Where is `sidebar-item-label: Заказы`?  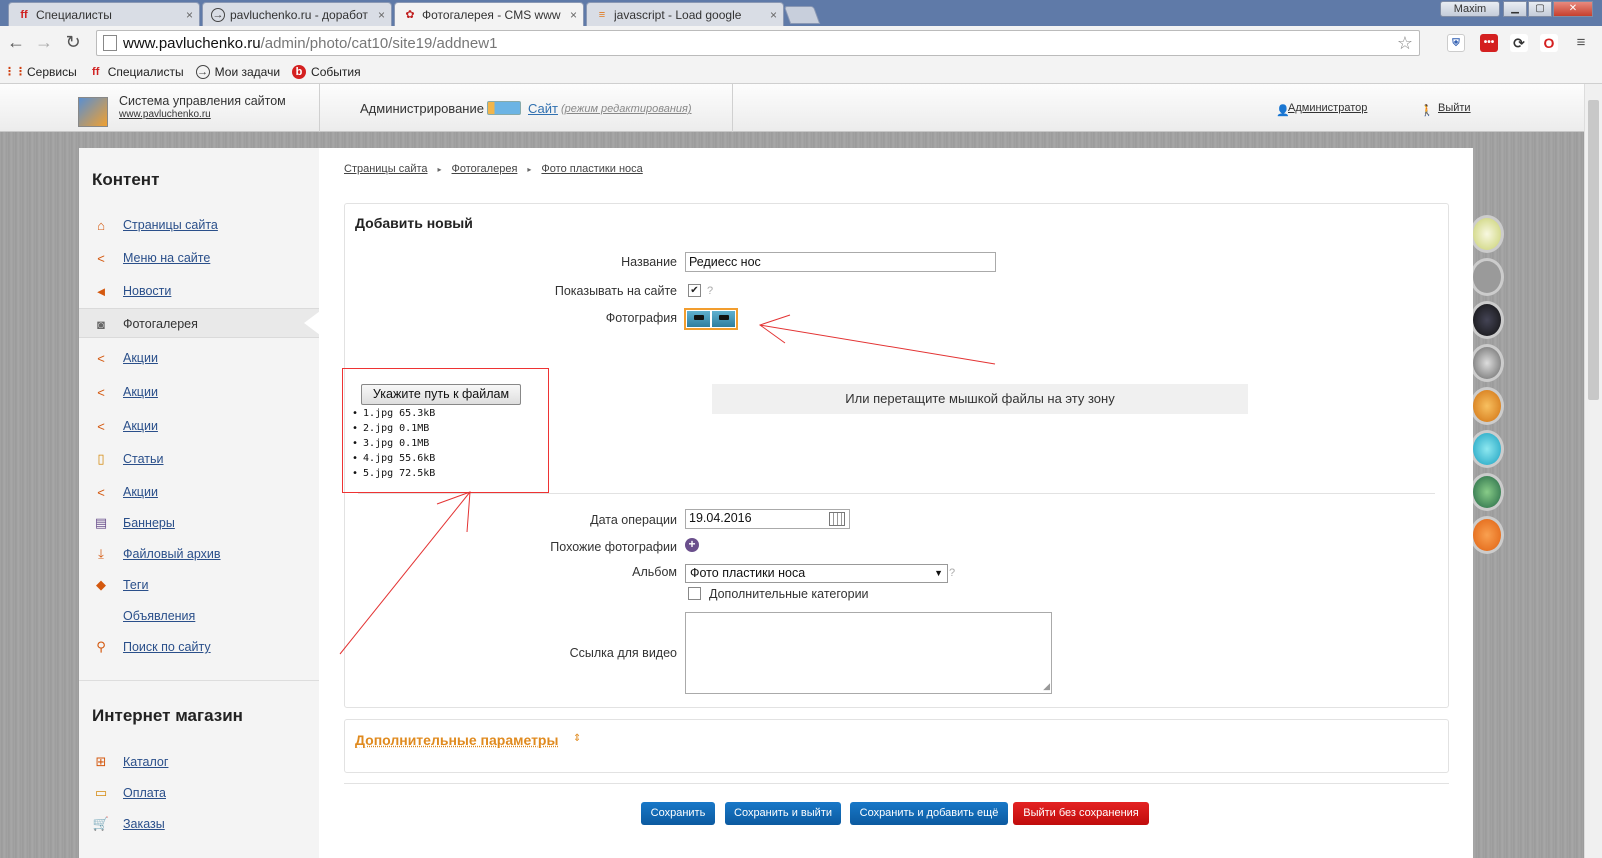 sidebar-item-label: Заказы is located at coordinates (144, 824).